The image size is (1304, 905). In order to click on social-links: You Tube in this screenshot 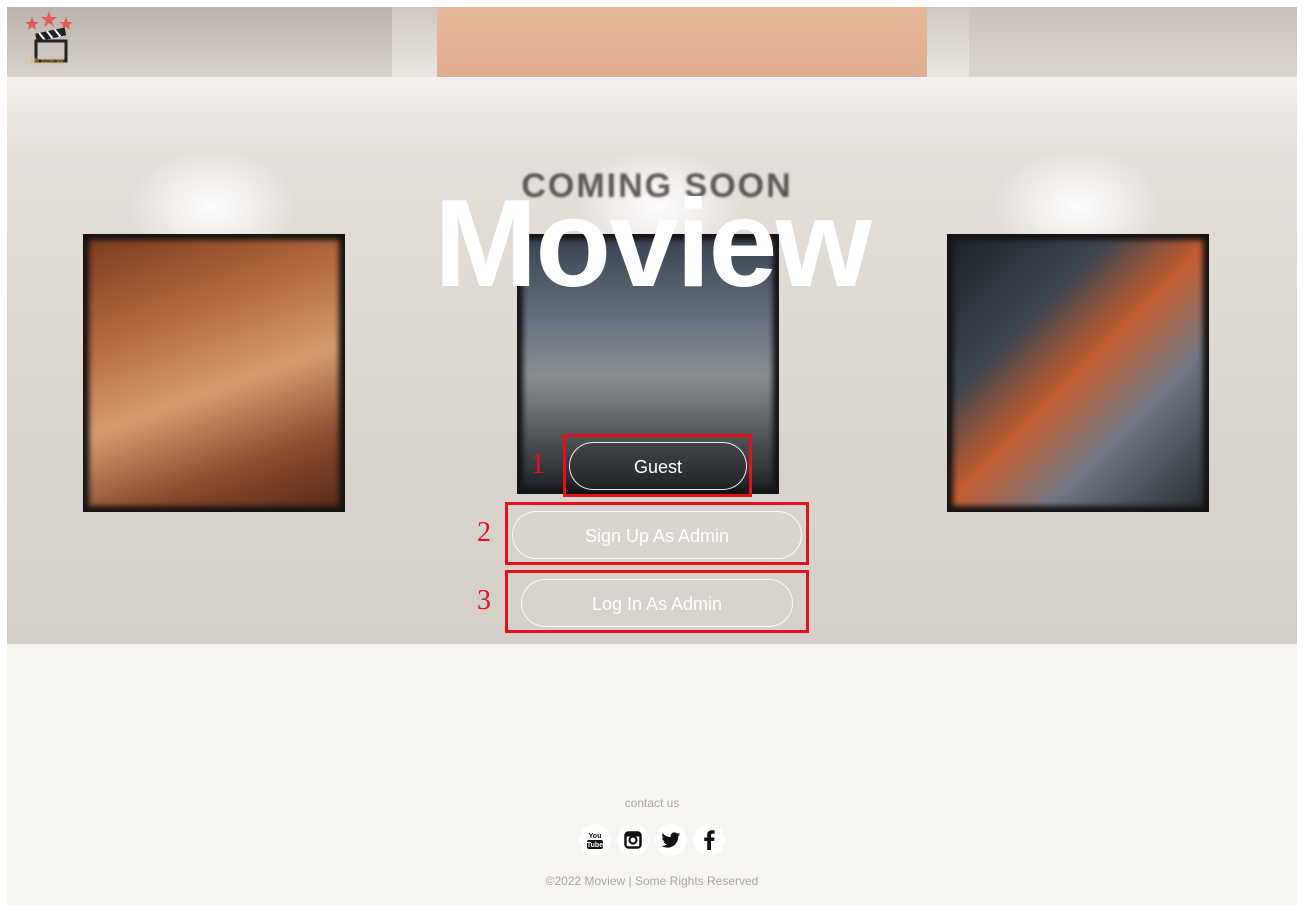, I will do `click(652, 842)`.